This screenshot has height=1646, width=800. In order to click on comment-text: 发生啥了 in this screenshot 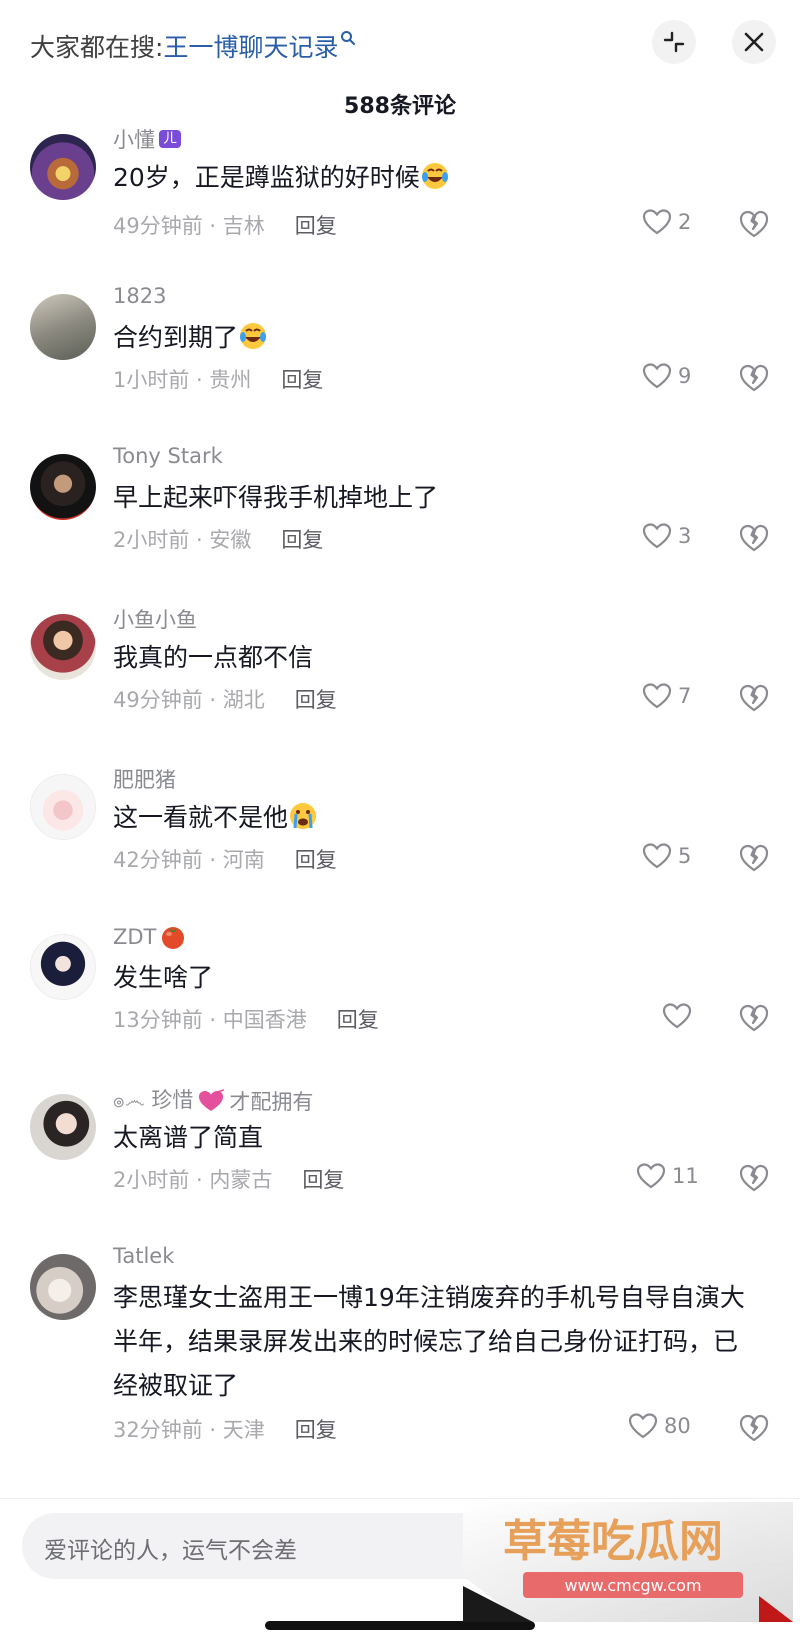, I will do `click(163, 977)`.